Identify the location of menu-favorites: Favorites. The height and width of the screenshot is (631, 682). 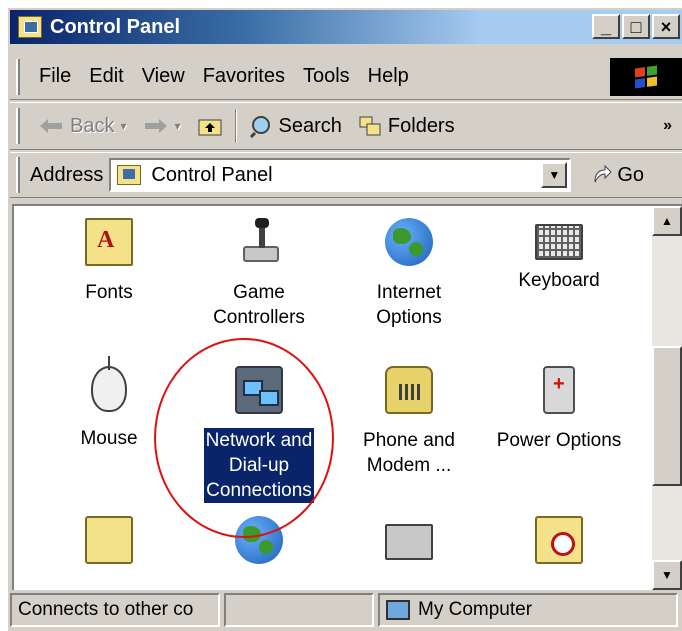
(244, 76).